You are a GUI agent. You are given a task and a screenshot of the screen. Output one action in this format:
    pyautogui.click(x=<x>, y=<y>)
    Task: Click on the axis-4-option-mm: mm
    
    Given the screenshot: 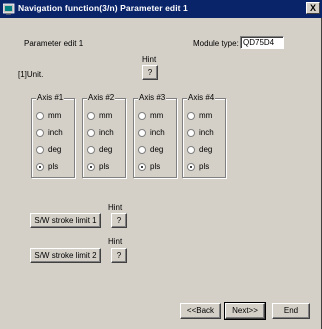 What is the action you would take?
    pyautogui.click(x=206, y=116)
    